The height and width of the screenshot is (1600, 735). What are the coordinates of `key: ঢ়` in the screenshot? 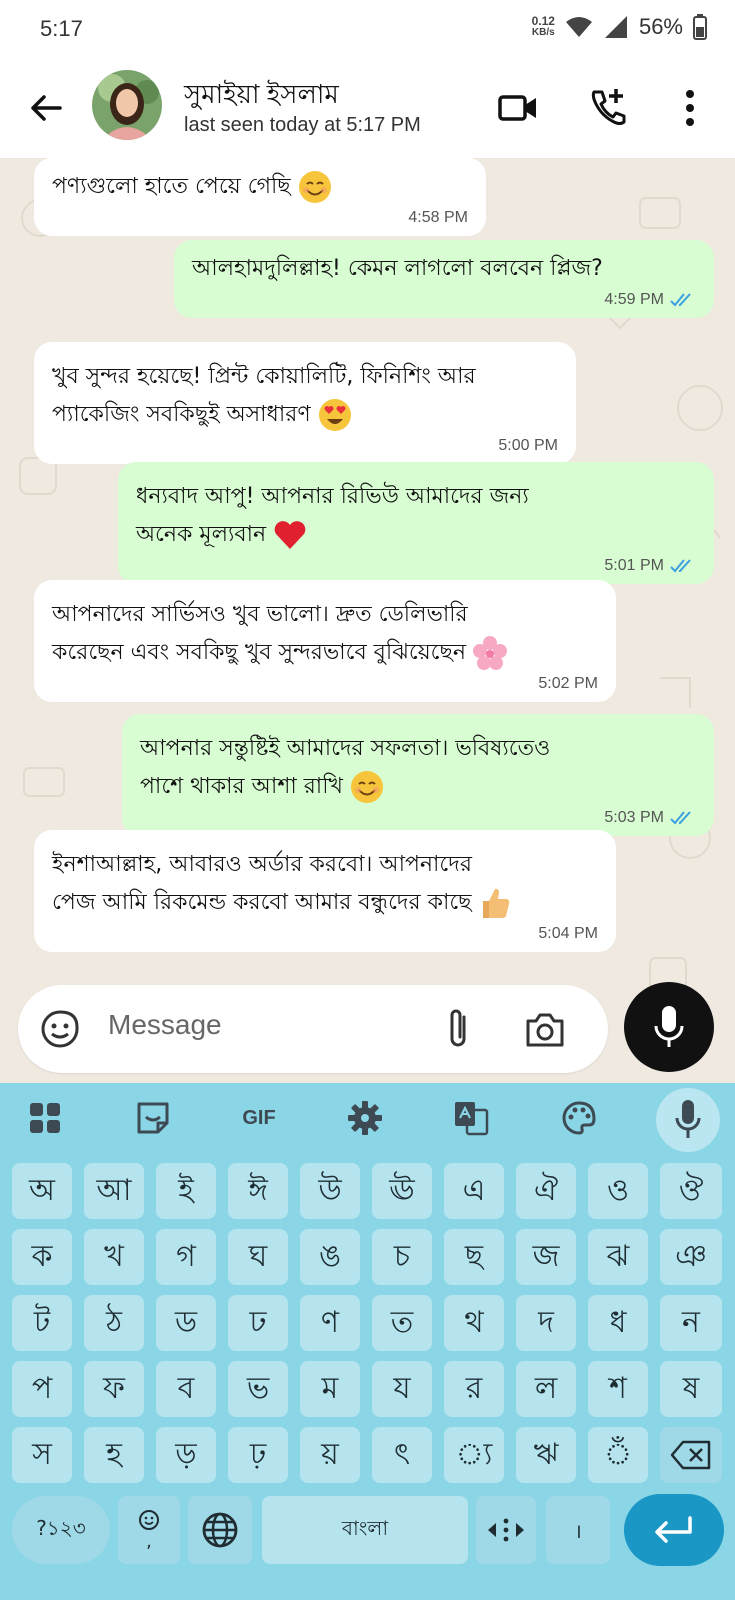 It's located at (258, 1455).